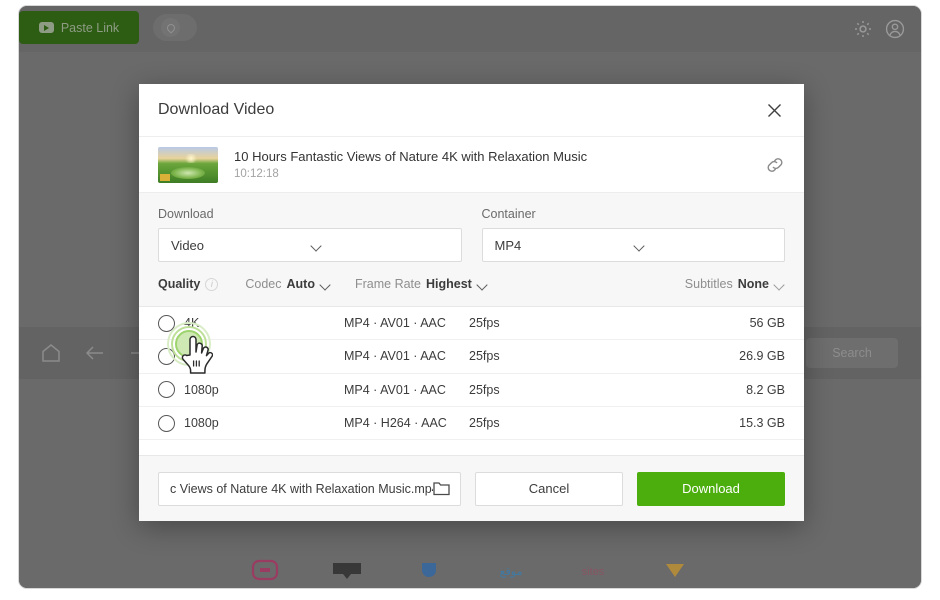 The image size is (940, 600). I want to click on subtitles-control: Subtitles None, so click(735, 284).